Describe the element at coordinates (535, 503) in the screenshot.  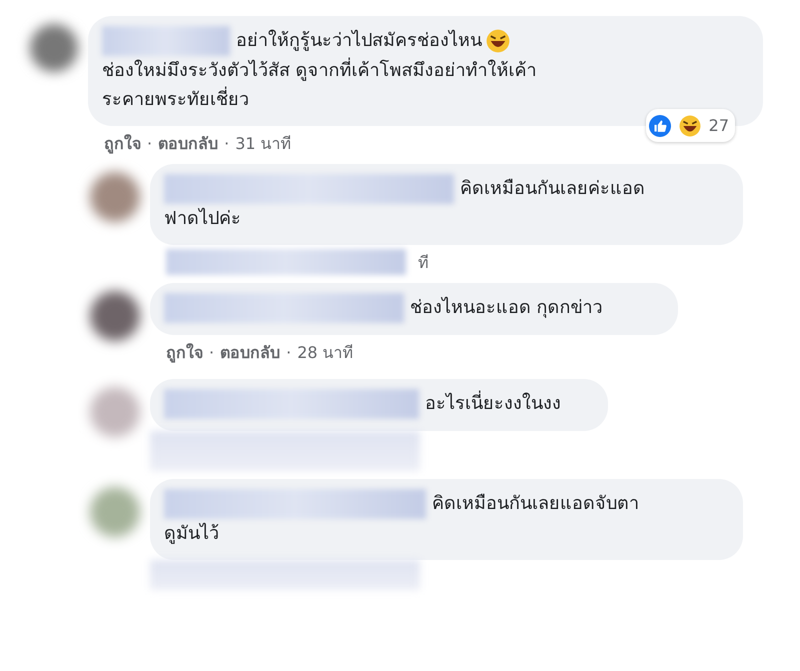
I see `comment-text: คิดเหมือนกันเลยแอดจับตา` at that location.